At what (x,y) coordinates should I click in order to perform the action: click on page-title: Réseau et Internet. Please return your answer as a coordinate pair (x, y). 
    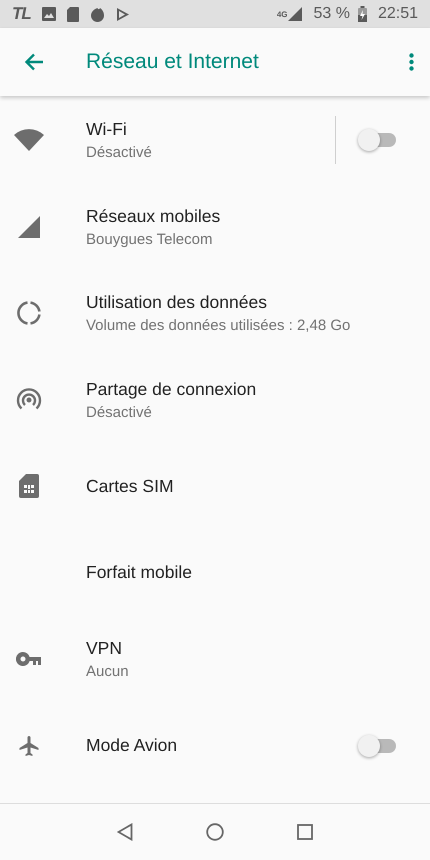
    Looking at the image, I should click on (173, 62).